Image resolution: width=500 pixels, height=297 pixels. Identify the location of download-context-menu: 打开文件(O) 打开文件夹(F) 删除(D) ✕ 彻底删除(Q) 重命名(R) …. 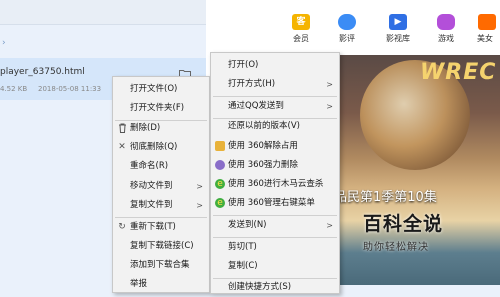
(161, 184).